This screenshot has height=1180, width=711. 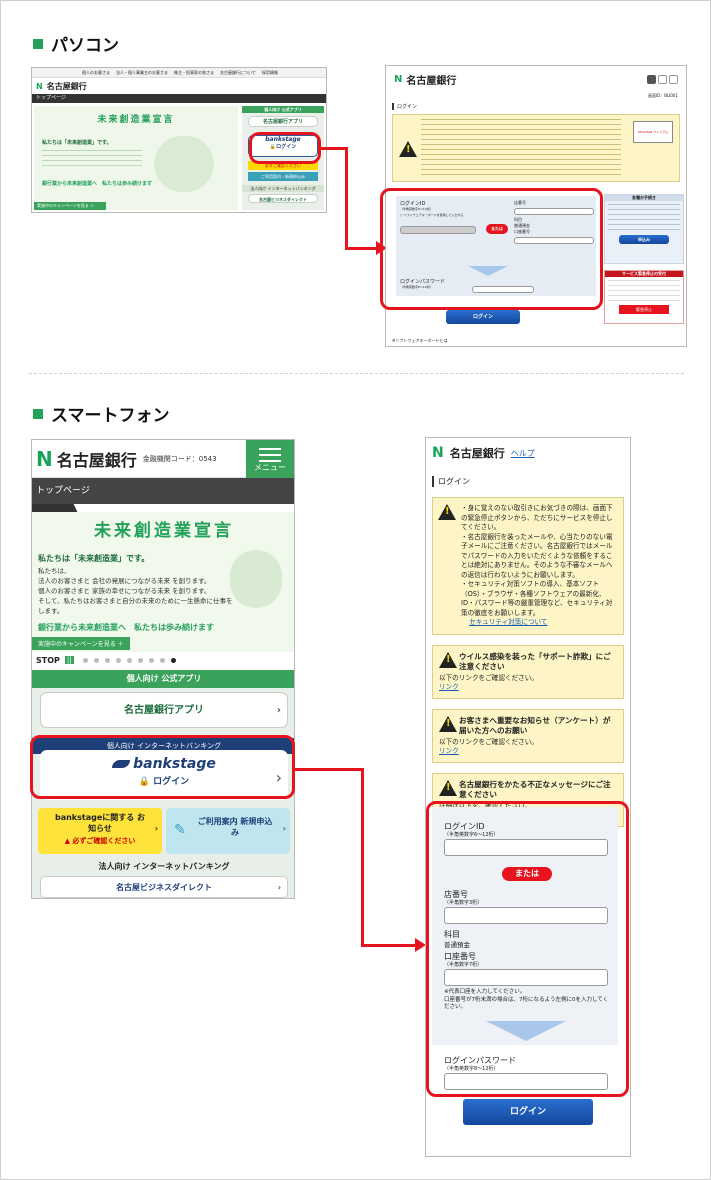 What do you see at coordinates (644, 309) in the screenshot?
I see `pc-emergency-stop-button: 緊急停止` at bounding box center [644, 309].